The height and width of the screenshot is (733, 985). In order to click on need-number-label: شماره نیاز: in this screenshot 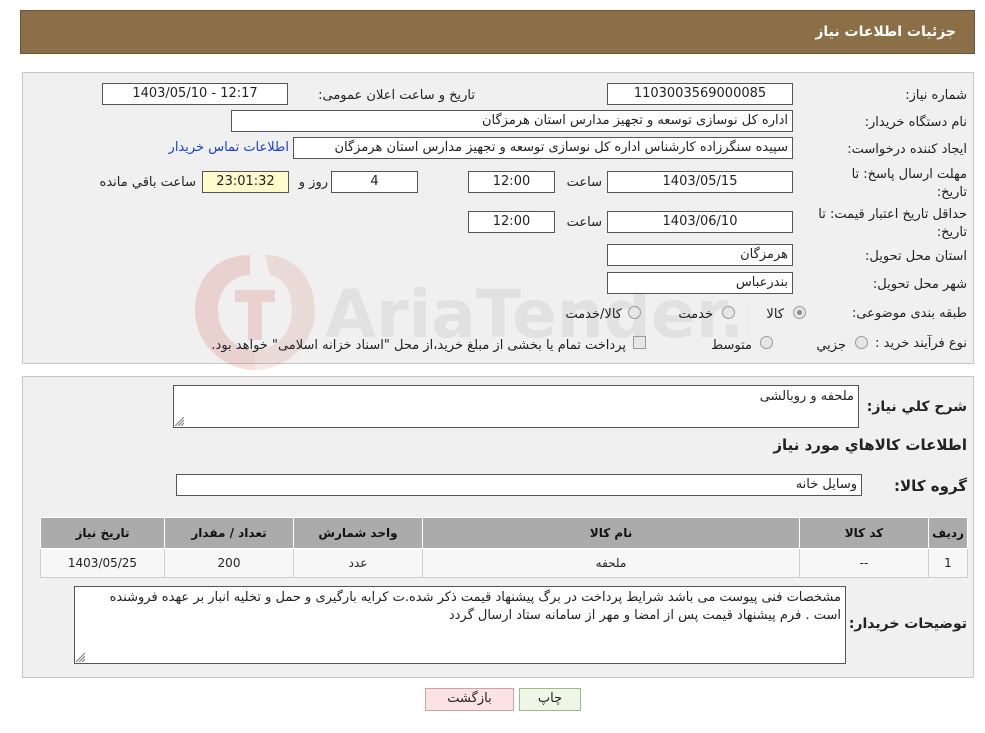, I will do `click(936, 95)`.